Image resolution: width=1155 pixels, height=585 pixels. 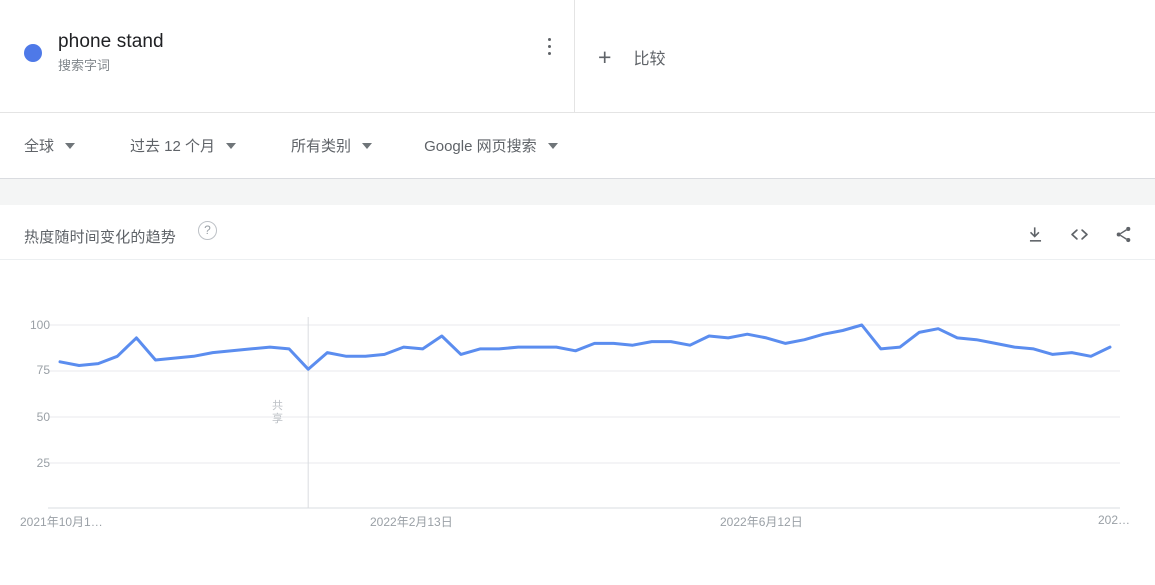 What do you see at coordinates (207, 230) in the screenshot?
I see `help-icon: ?` at bounding box center [207, 230].